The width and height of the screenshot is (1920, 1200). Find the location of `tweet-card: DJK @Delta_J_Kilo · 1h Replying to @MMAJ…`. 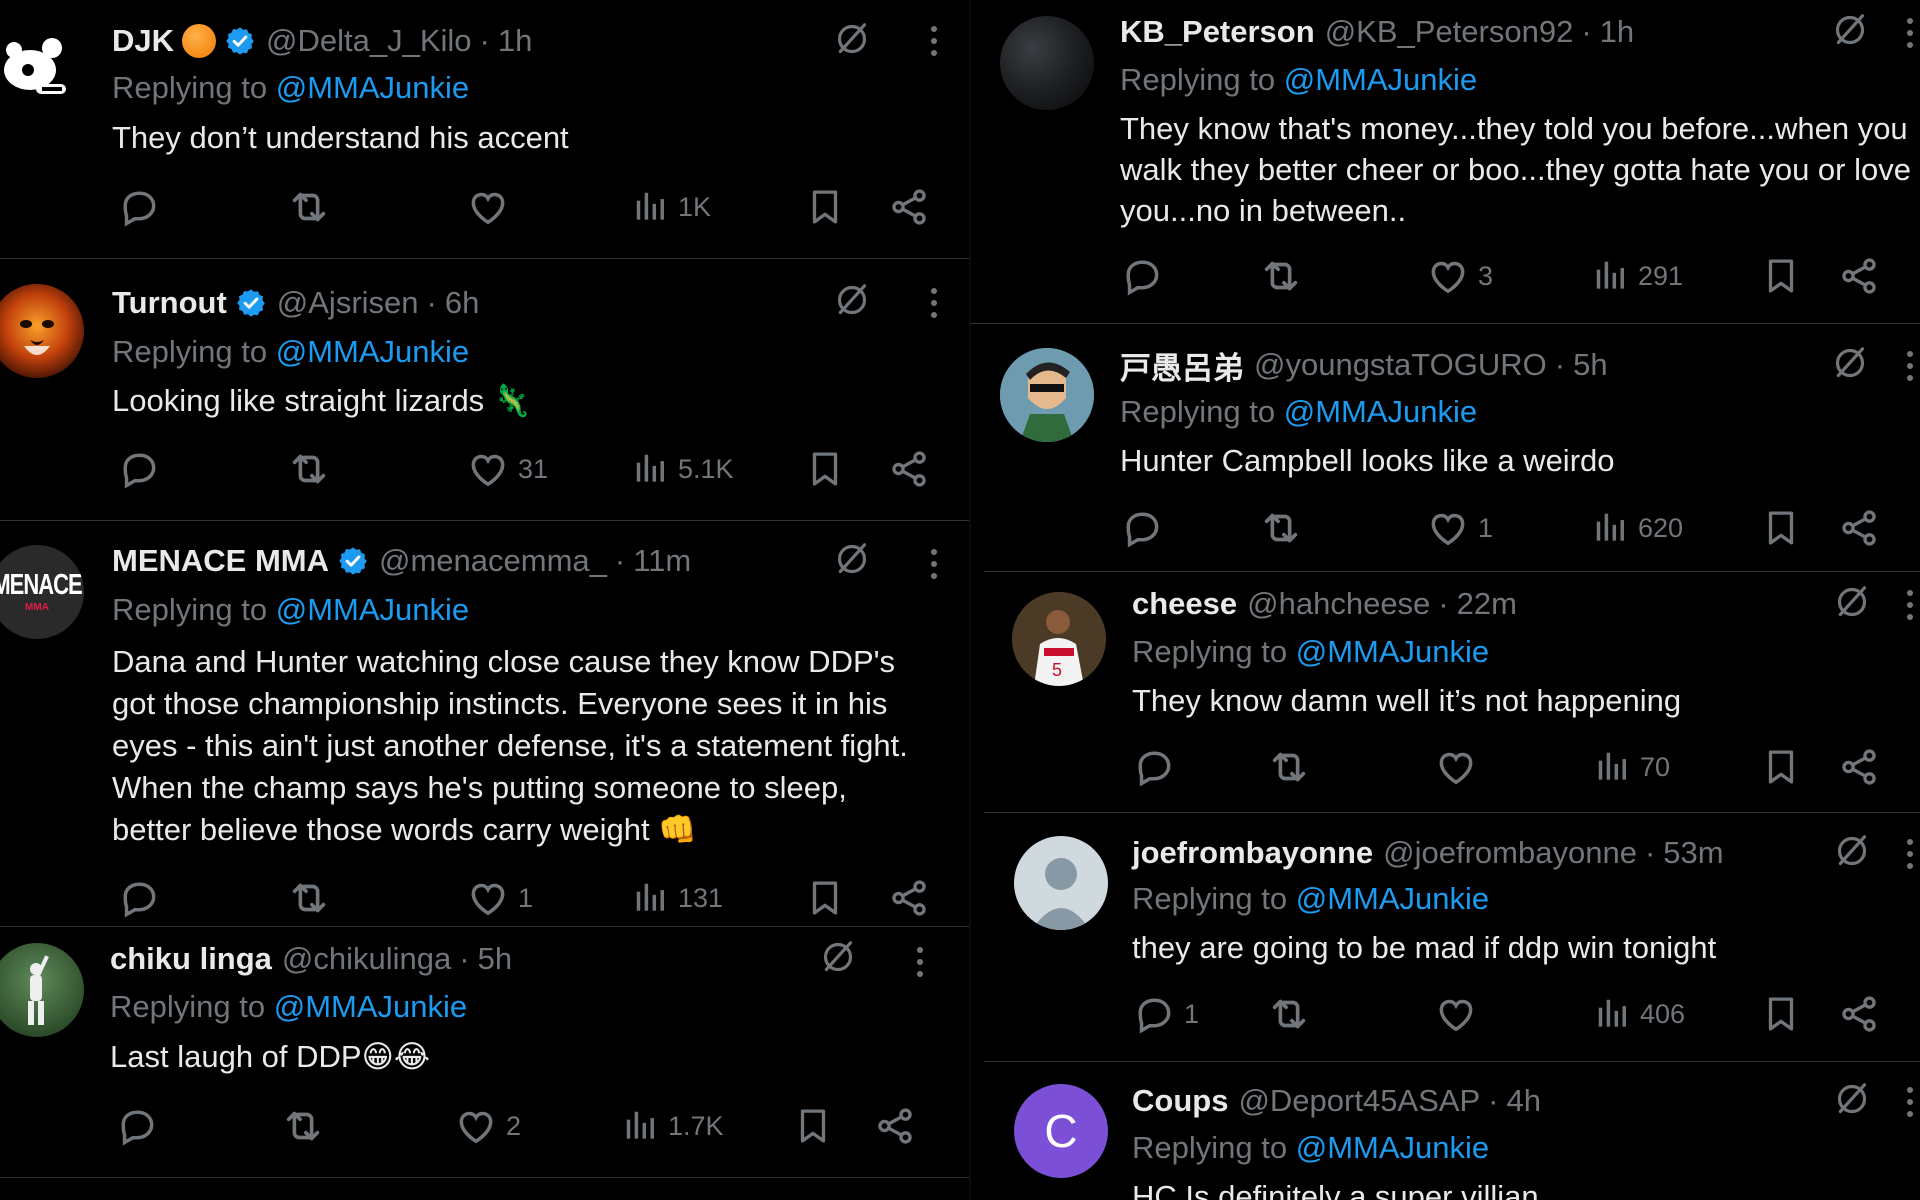

tweet-card: DJK @Delta_J_Kilo · 1h Replying to @MMAJ… is located at coordinates (485, 129).